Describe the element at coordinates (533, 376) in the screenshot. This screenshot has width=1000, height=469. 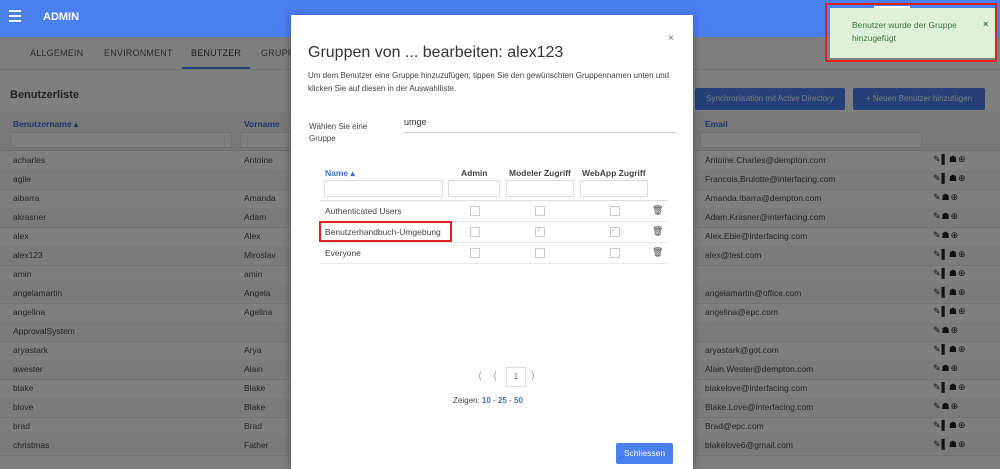
I see `next-page-icon: ⟩` at that location.